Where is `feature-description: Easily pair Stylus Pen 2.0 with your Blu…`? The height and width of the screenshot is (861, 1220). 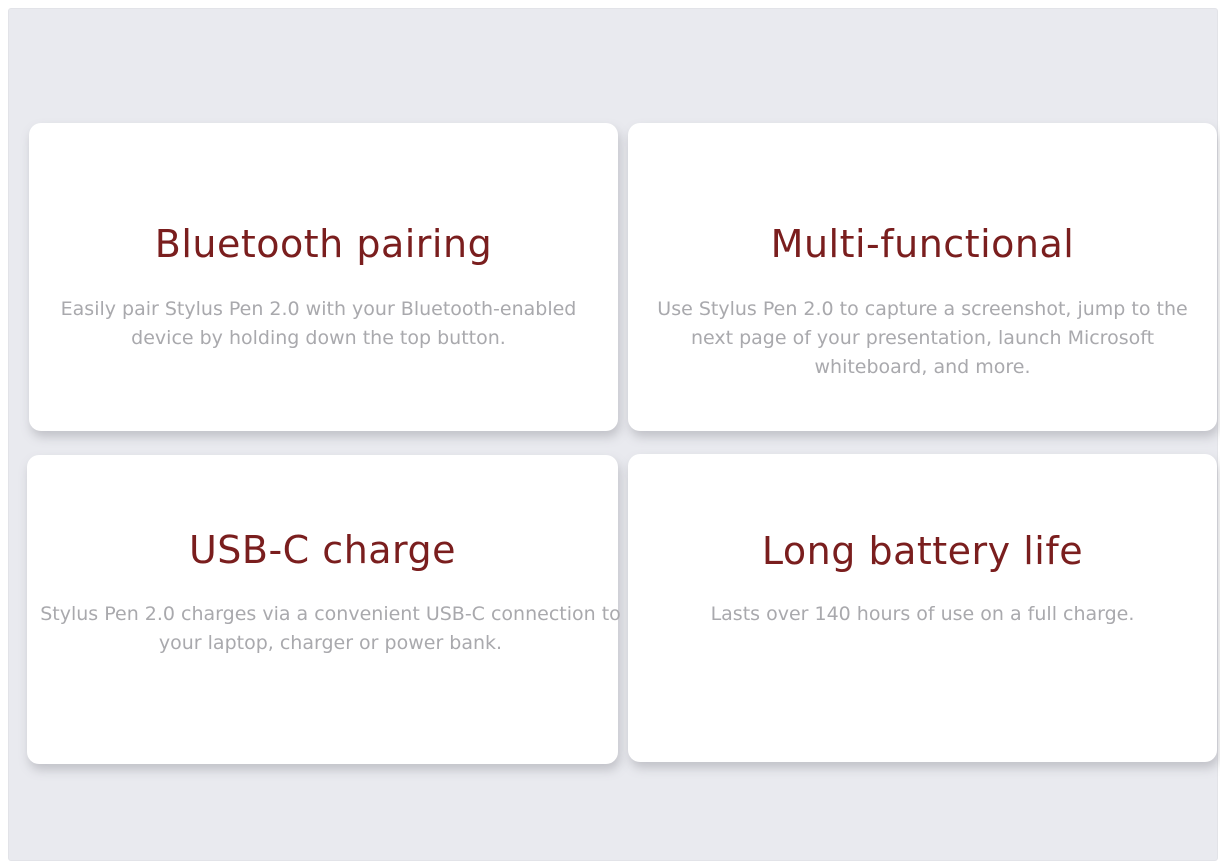 feature-description: Easily pair Stylus Pen 2.0 with your Blu… is located at coordinates (318, 323).